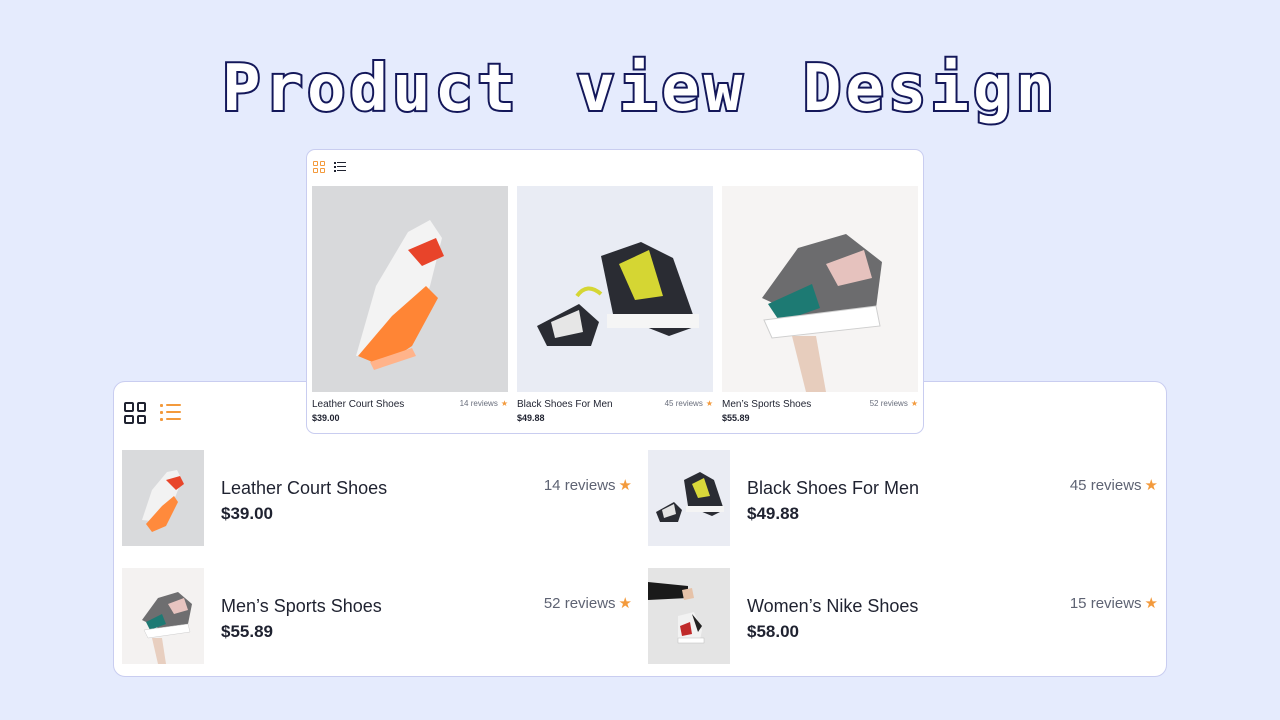  I want to click on product-price: $58.00, so click(773, 631).